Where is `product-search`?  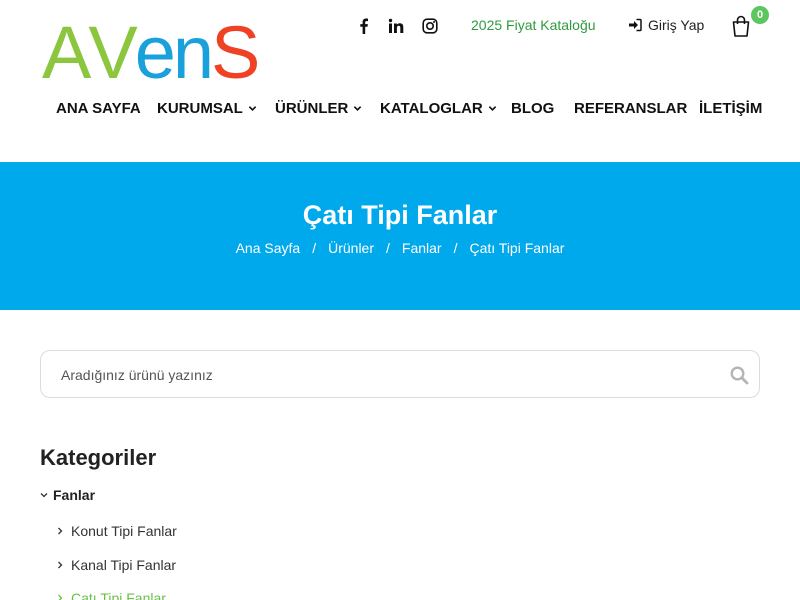
product-search is located at coordinates (400, 374).